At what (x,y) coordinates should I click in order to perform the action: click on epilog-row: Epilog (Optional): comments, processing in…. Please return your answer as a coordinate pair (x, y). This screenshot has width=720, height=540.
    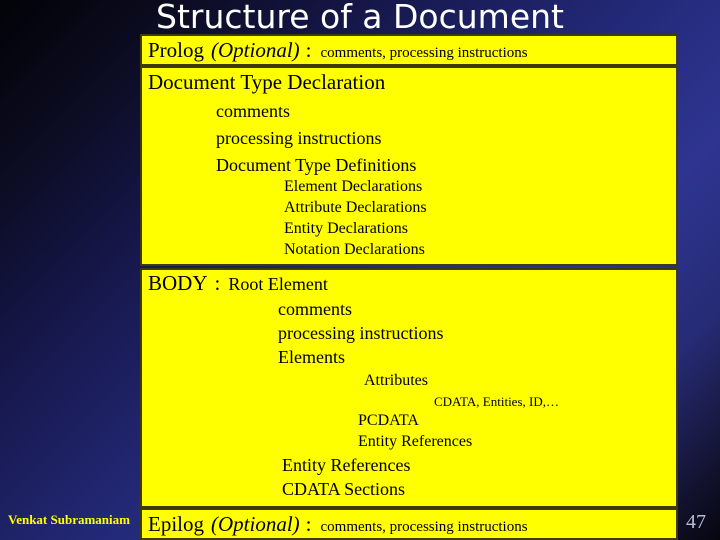
    Looking at the image, I should click on (409, 522).